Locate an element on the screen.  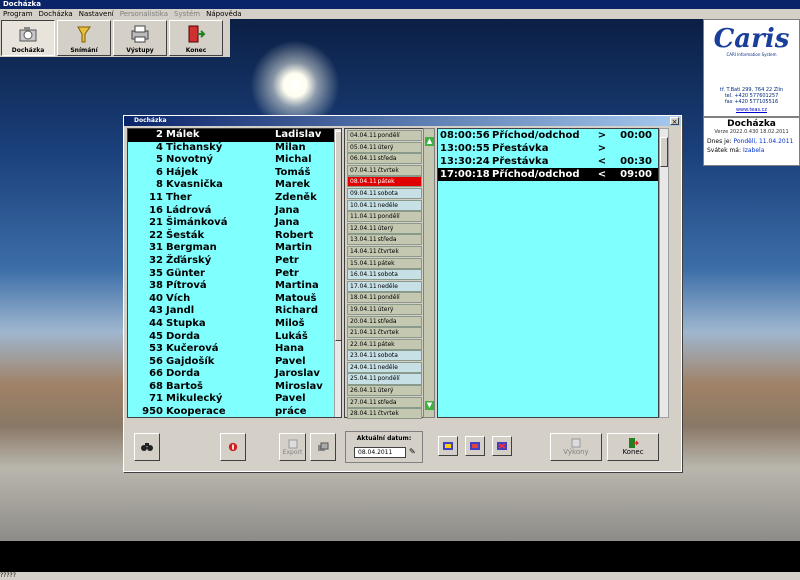
window-close-button: × is located at coordinates (674, 121).